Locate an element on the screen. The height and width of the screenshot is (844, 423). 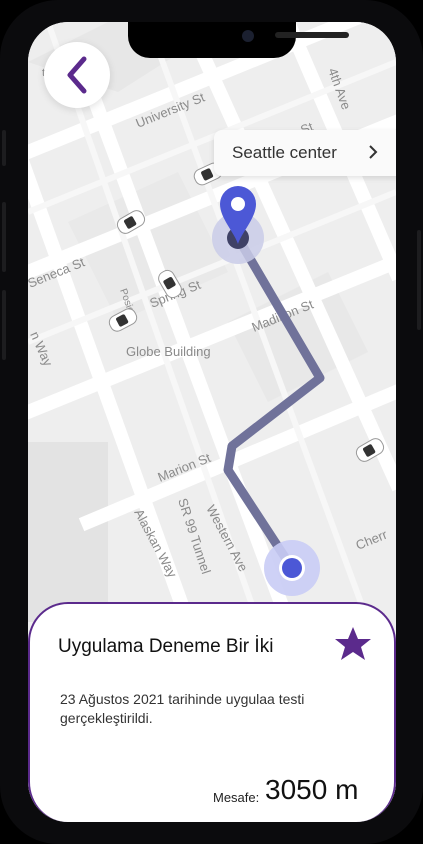
destination-chip: Seattle center is located at coordinates (305, 153).